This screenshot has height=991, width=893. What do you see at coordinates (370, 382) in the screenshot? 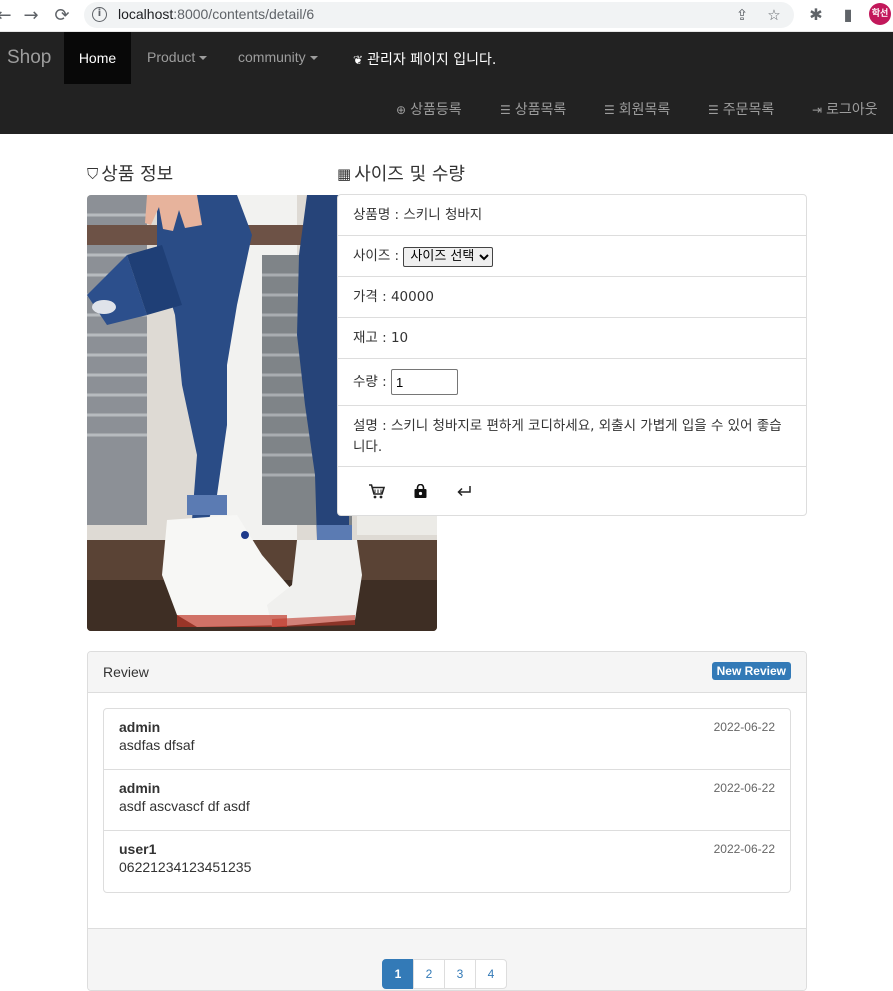
I see `quantity-label: 수량 :` at bounding box center [370, 382].